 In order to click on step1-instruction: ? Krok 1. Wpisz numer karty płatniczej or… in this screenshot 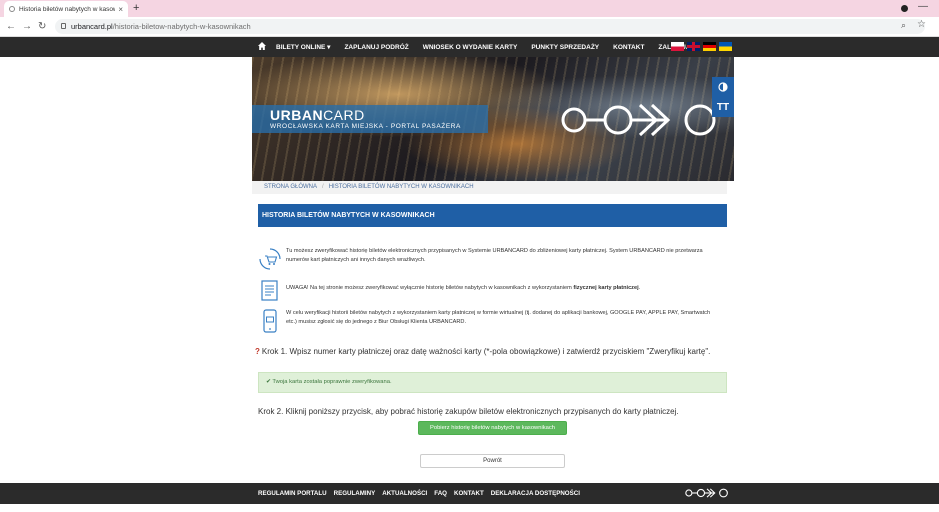, I will do `click(482, 351)`.